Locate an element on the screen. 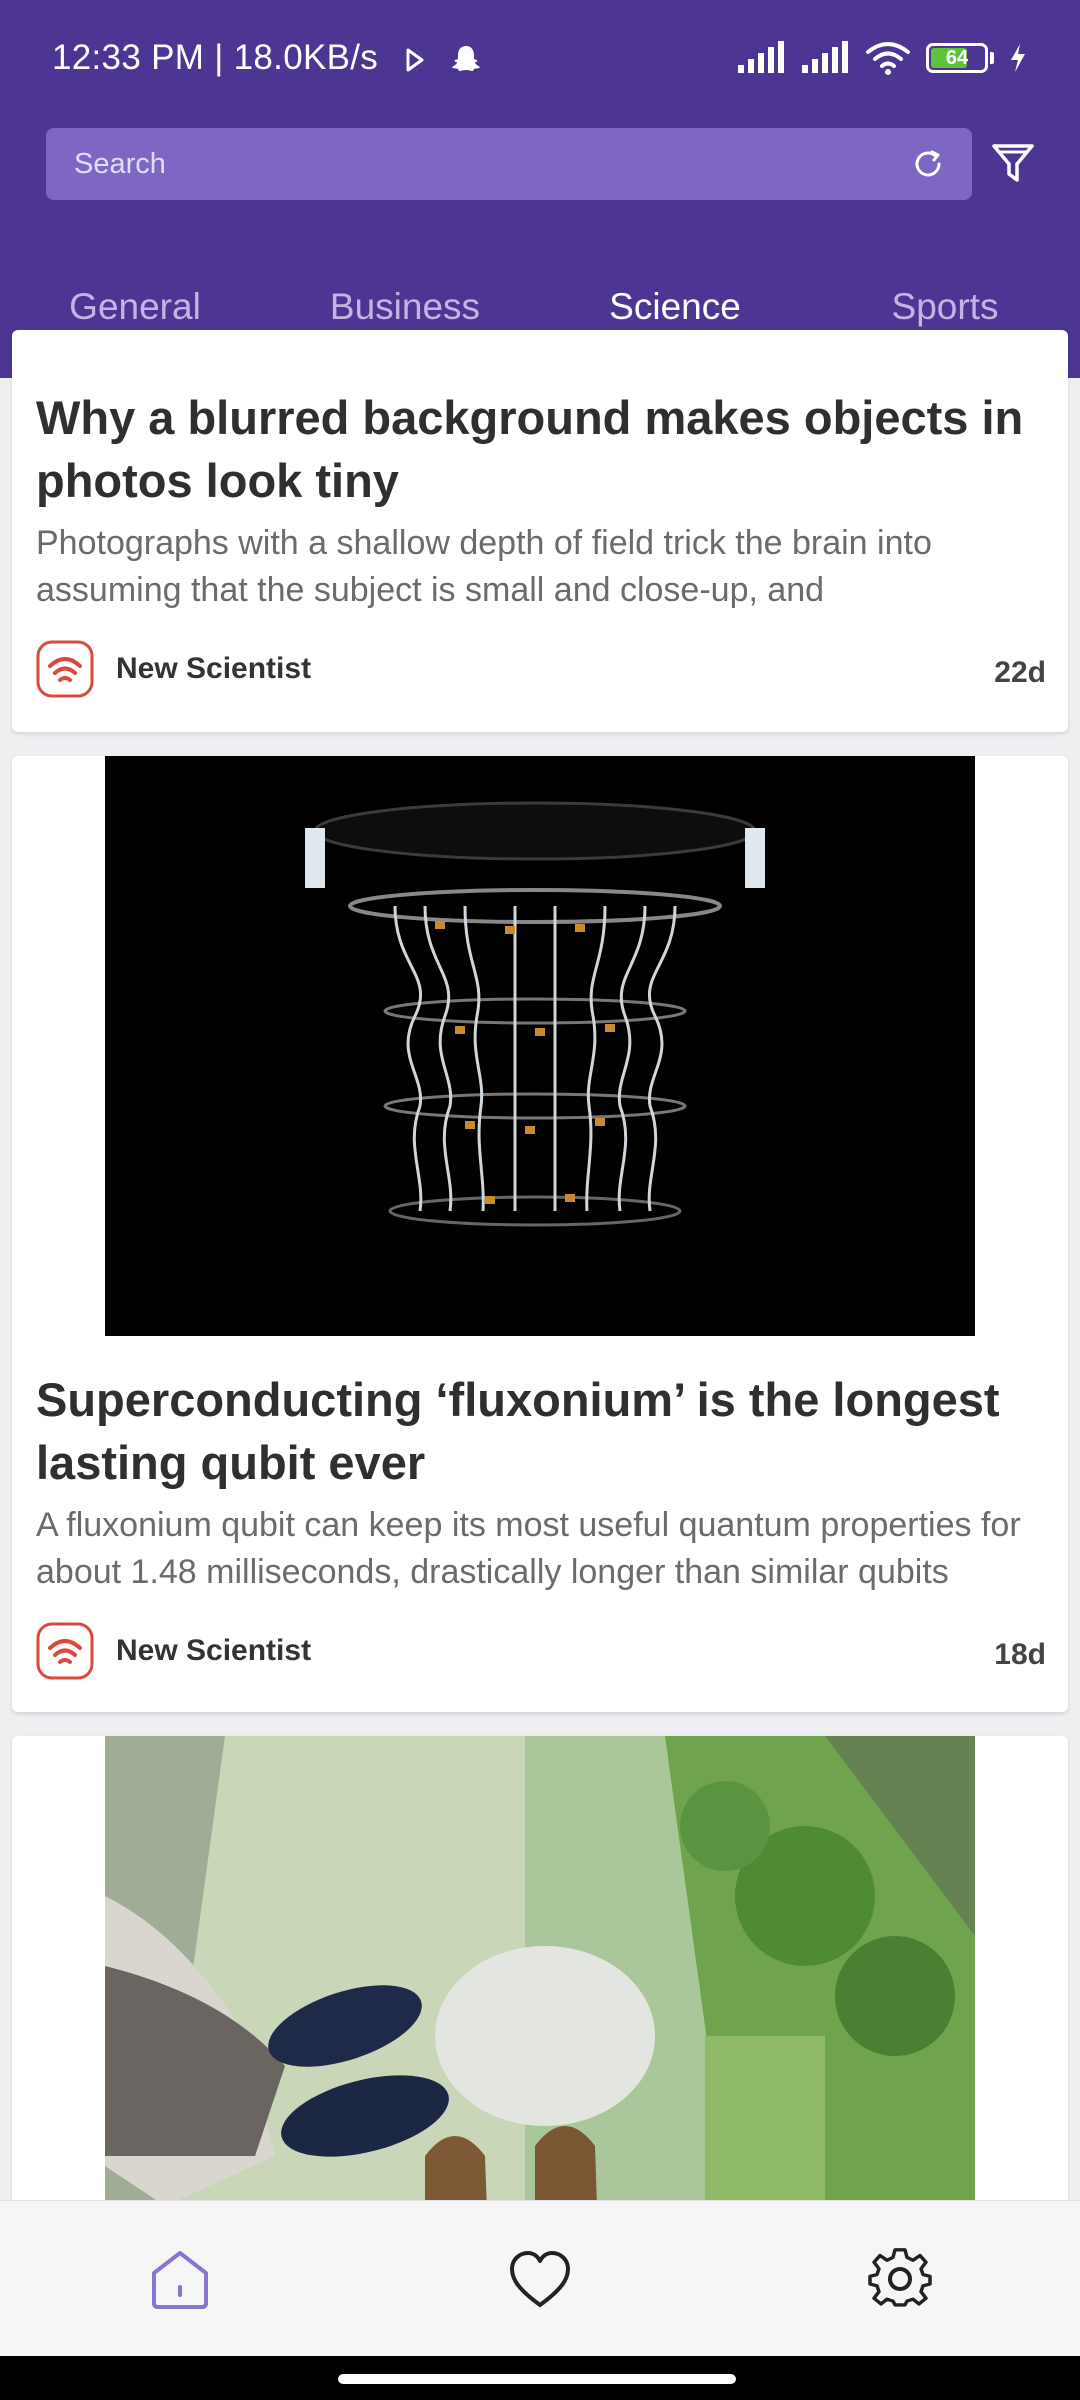 This screenshot has width=1080, height=2400. article-age: 22d is located at coordinates (1020, 672).